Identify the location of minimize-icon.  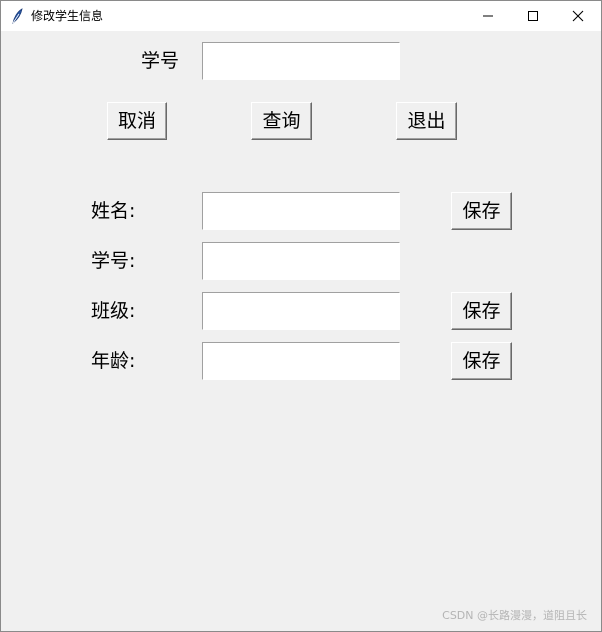
(488, 16).